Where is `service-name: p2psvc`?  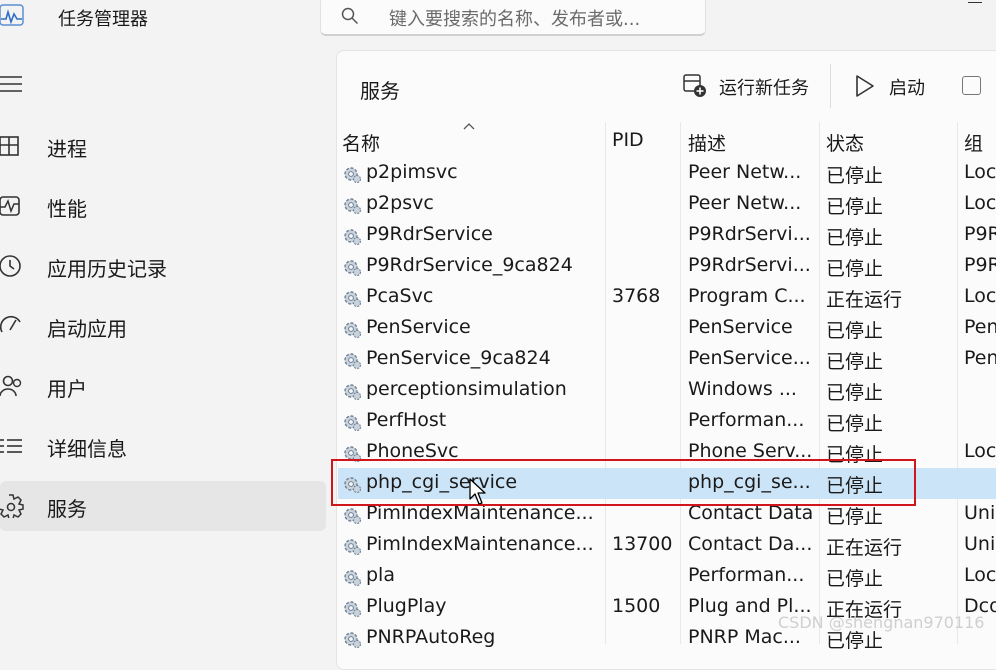
service-name: p2psvc is located at coordinates (400, 203).